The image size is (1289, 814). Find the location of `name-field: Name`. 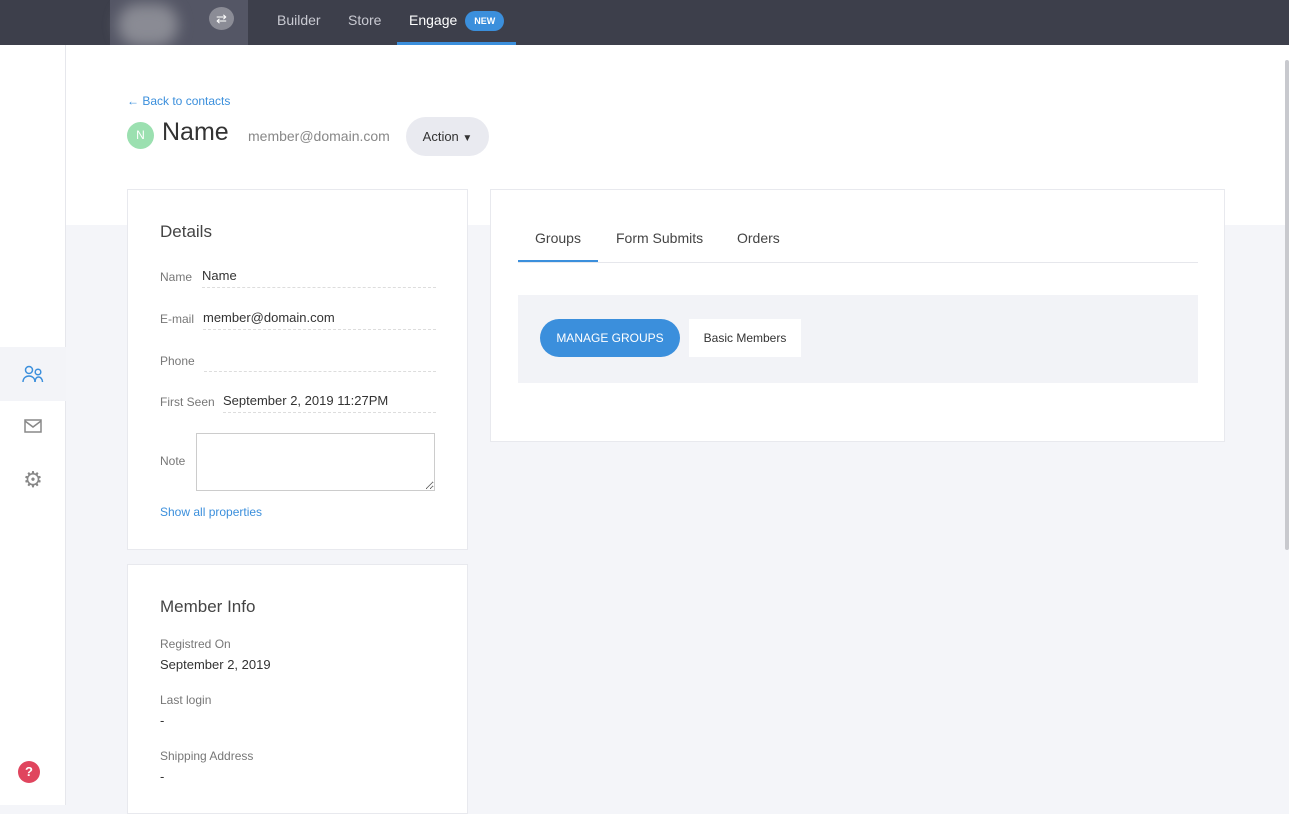

name-field: Name is located at coordinates (319, 277).